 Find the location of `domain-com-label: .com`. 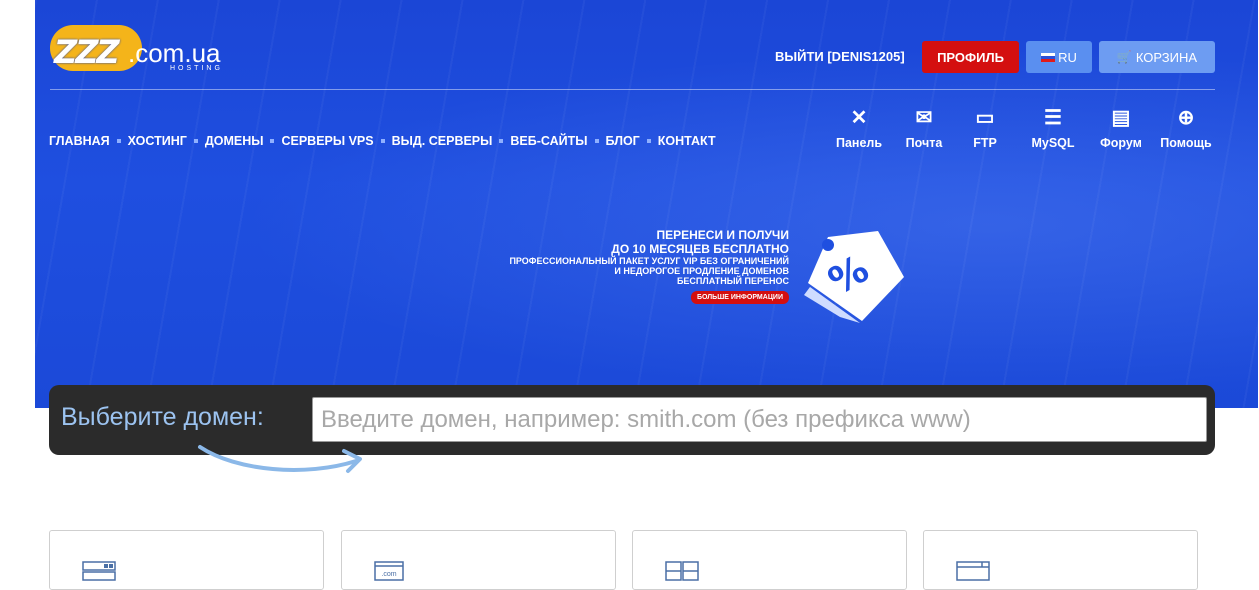

domain-com-label: .com is located at coordinates (388, 574).